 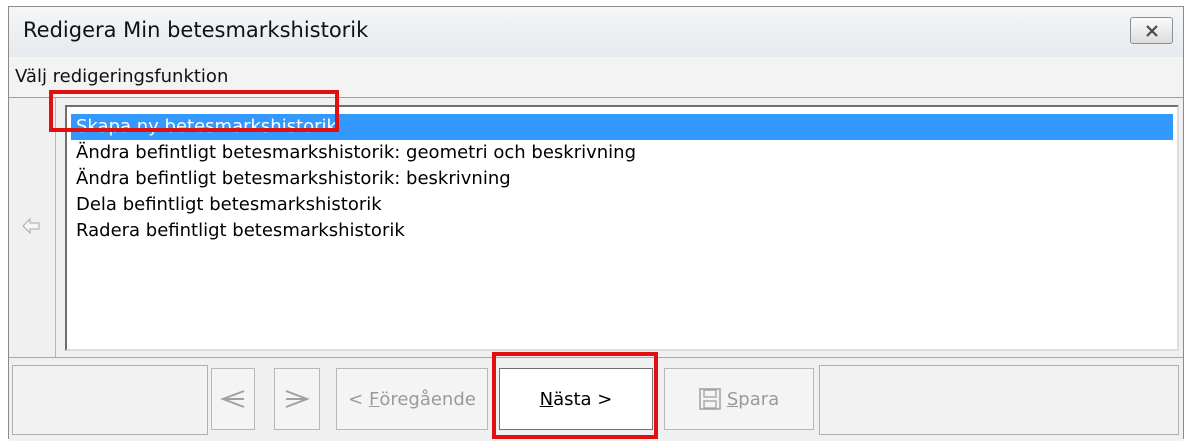 What do you see at coordinates (196, 30) in the screenshot?
I see `window-title: Redigera Min betesmarkshistorik` at bounding box center [196, 30].